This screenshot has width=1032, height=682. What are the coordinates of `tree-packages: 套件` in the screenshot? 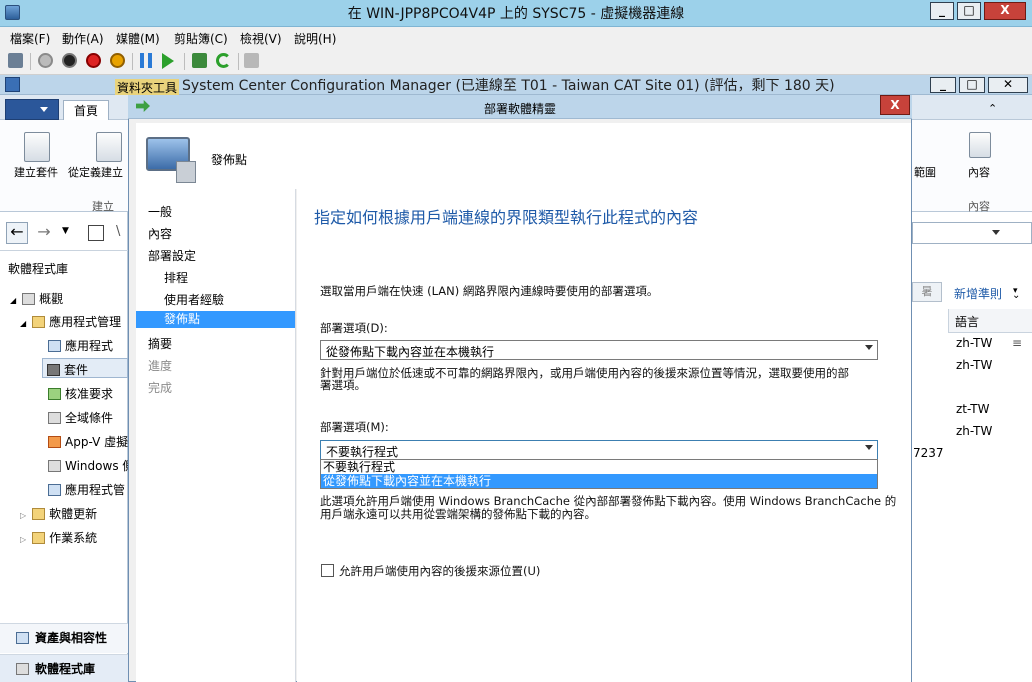 It's located at (85, 368).